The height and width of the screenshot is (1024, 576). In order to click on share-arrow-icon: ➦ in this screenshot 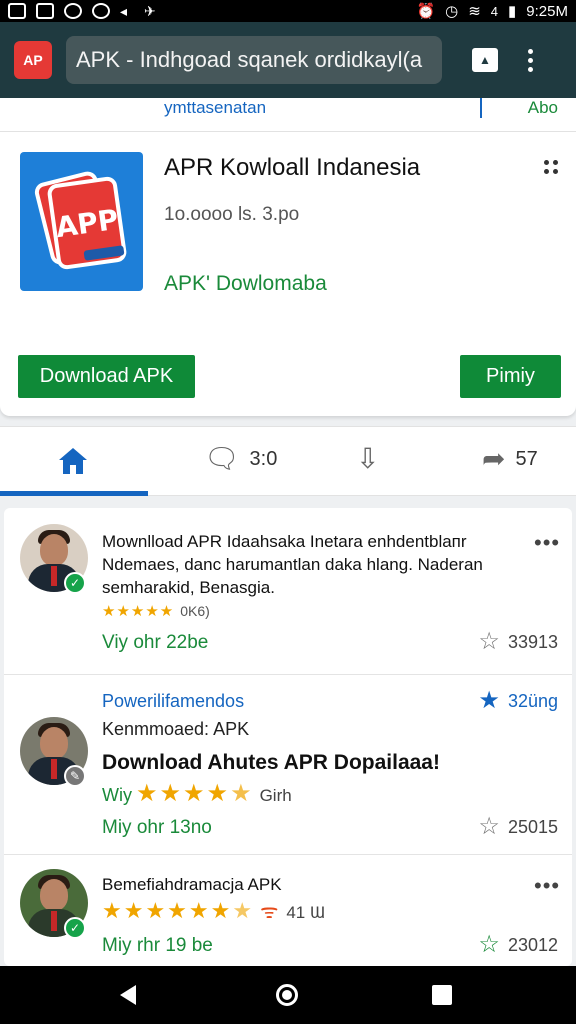, I will do `click(494, 458)`.